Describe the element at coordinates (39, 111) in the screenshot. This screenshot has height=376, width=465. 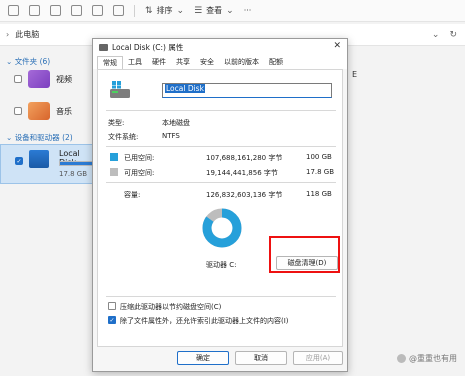
I see `music-folder-icon` at that location.